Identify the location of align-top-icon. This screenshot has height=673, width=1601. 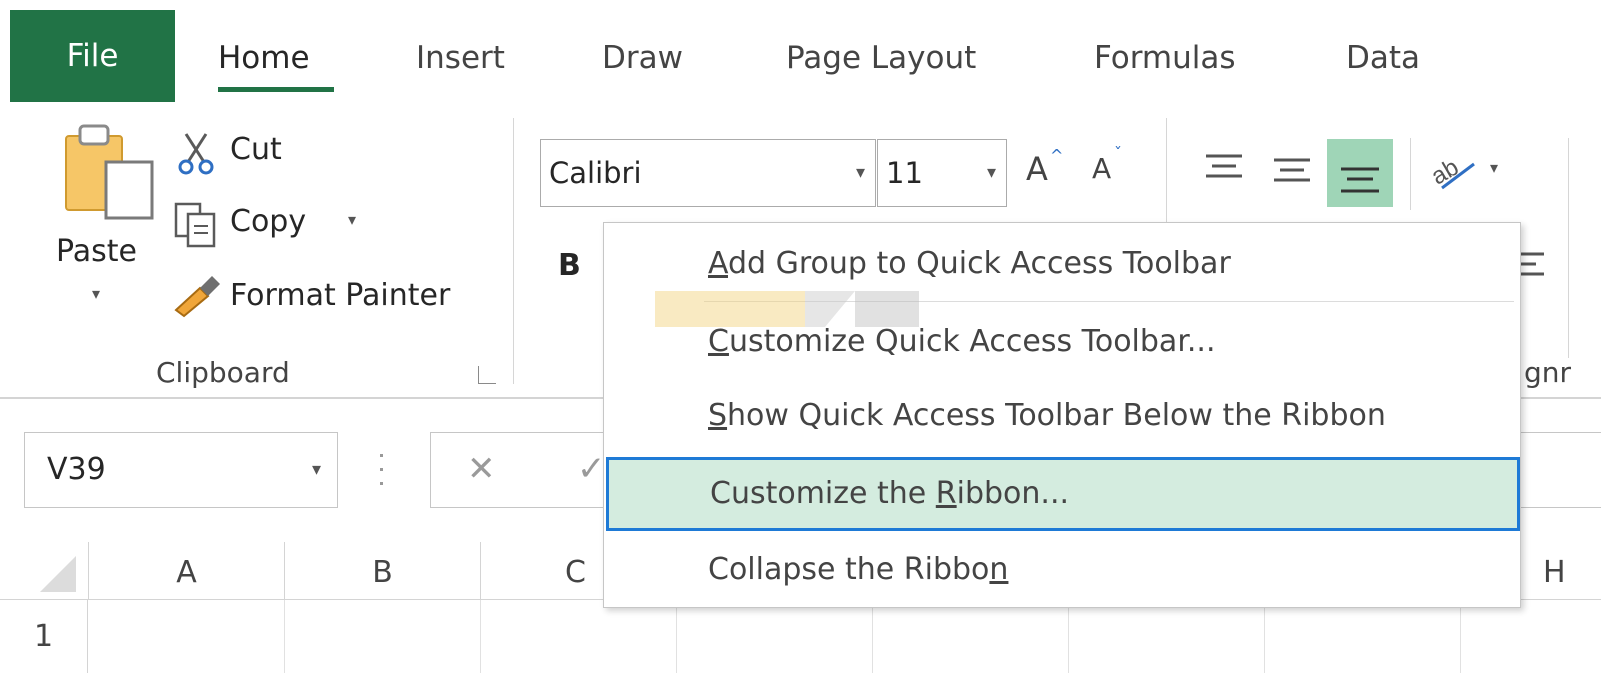
(1224, 170).